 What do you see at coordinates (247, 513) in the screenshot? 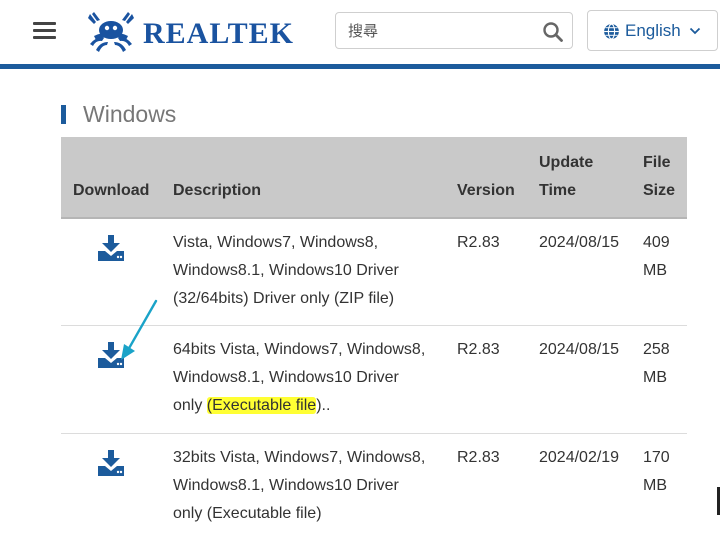
I see `description-line: only (Executable file)` at bounding box center [247, 513].